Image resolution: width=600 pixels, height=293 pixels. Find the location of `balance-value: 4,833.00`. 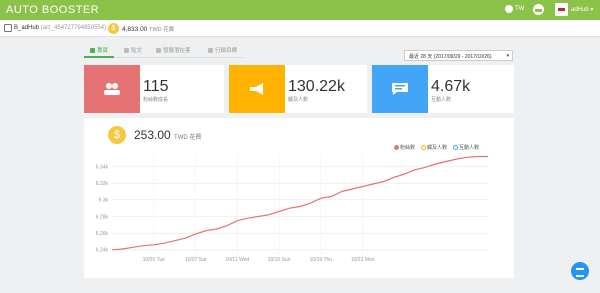

balance-value: 4,833.00 is located at coordinates (135, 29).